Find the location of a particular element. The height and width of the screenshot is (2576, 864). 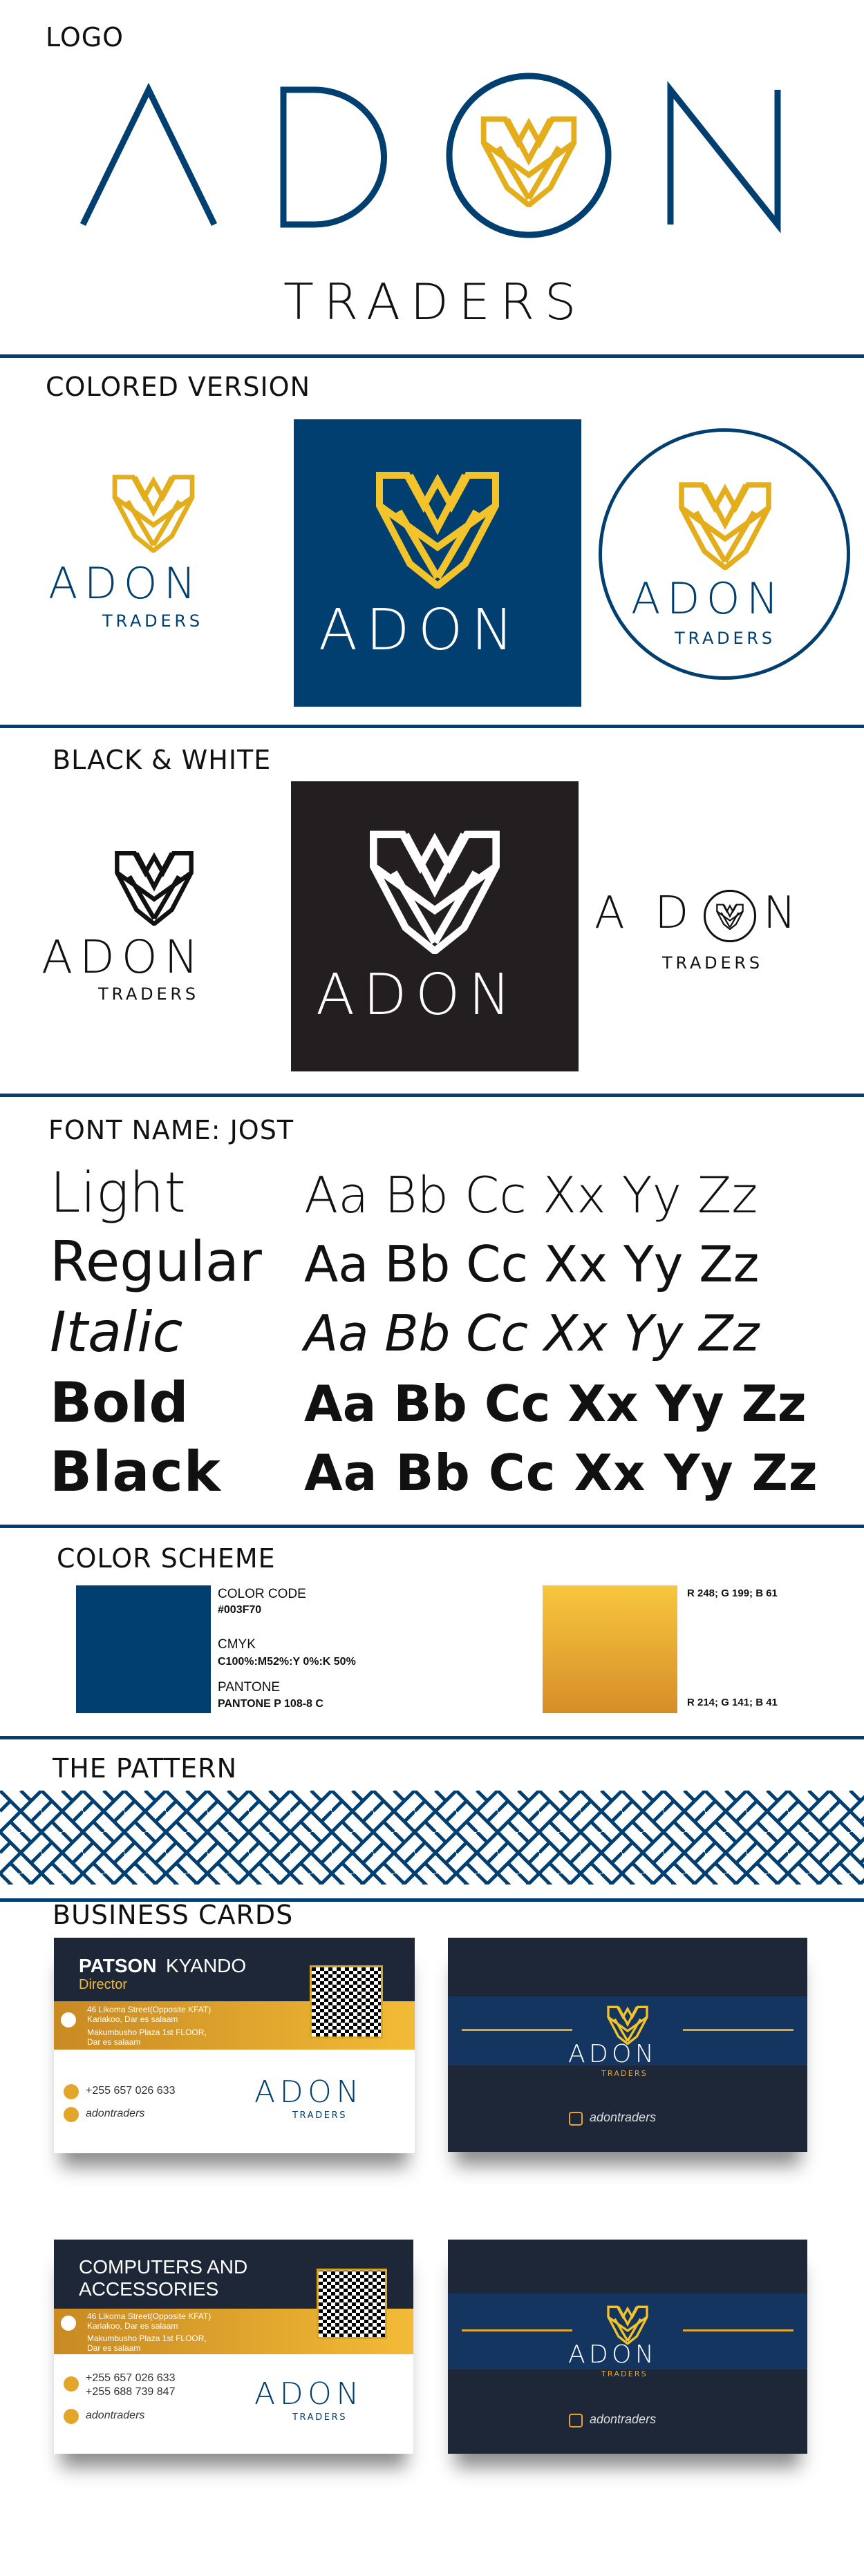

font-sample-italic: Aa Bb Cc Xx Yy Zz is located at coordinates (532, 1333).